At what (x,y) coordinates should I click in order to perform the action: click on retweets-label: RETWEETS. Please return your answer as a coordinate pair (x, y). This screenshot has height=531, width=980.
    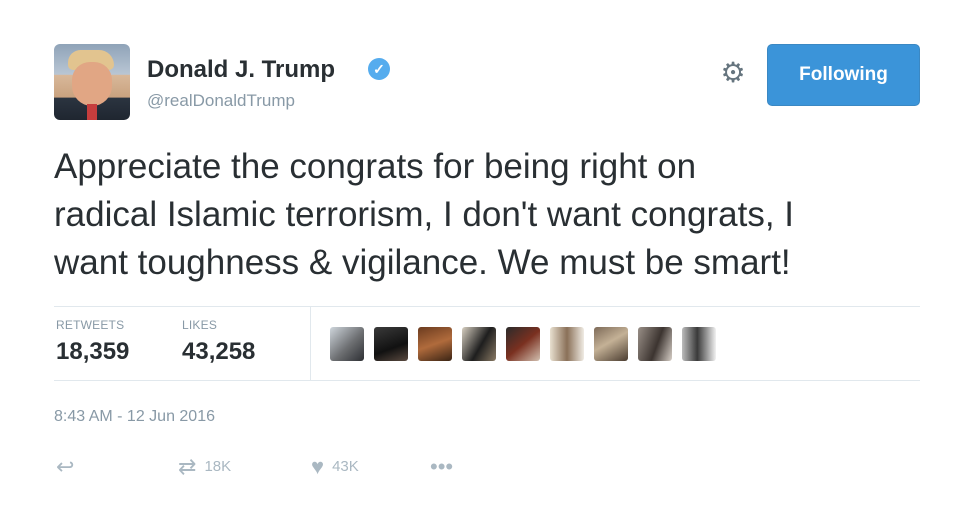
    Looking at the image, I should click on (90, 325).